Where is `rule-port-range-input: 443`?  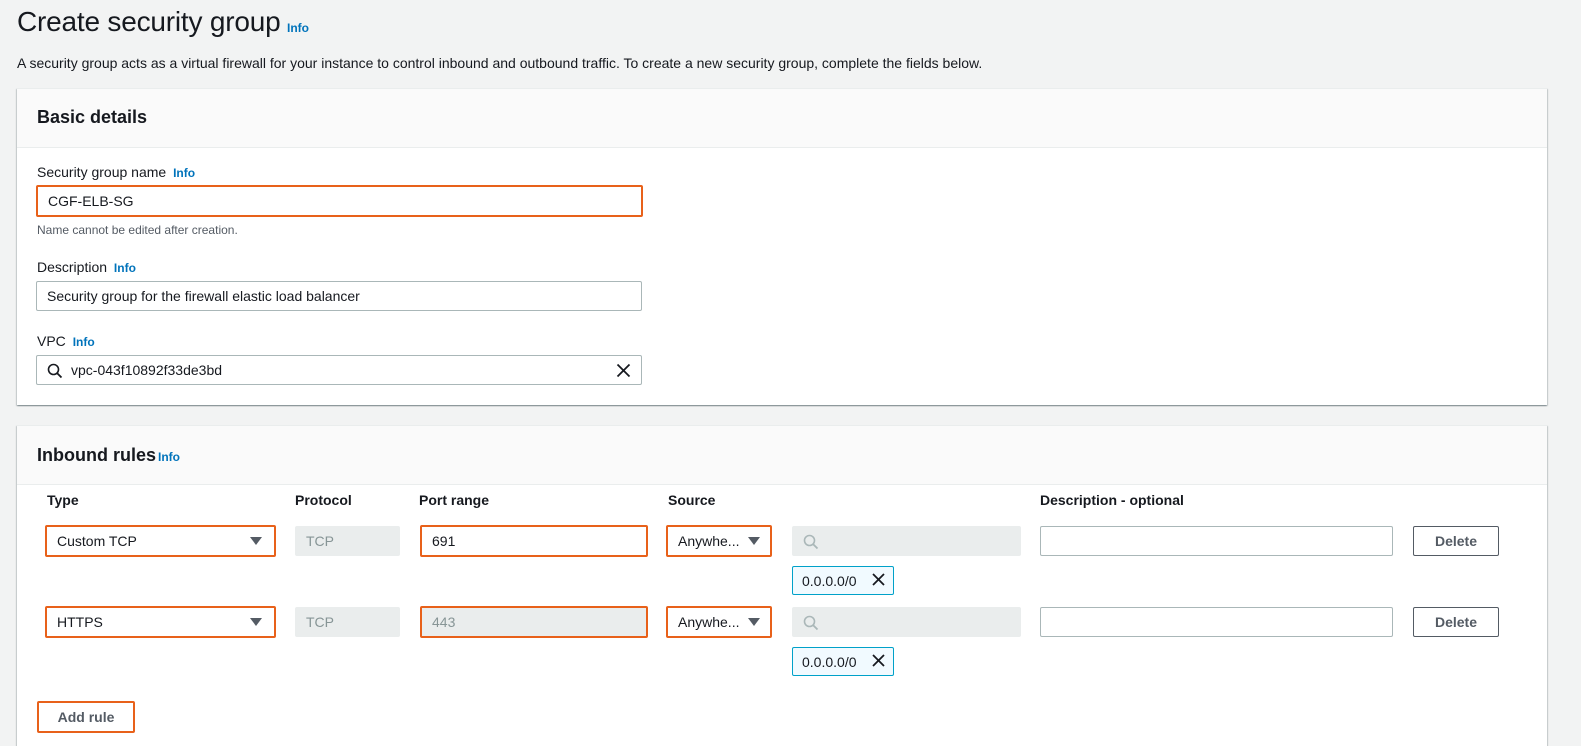 rule-port-range-input: 443 is located at coordinates (534, 622).